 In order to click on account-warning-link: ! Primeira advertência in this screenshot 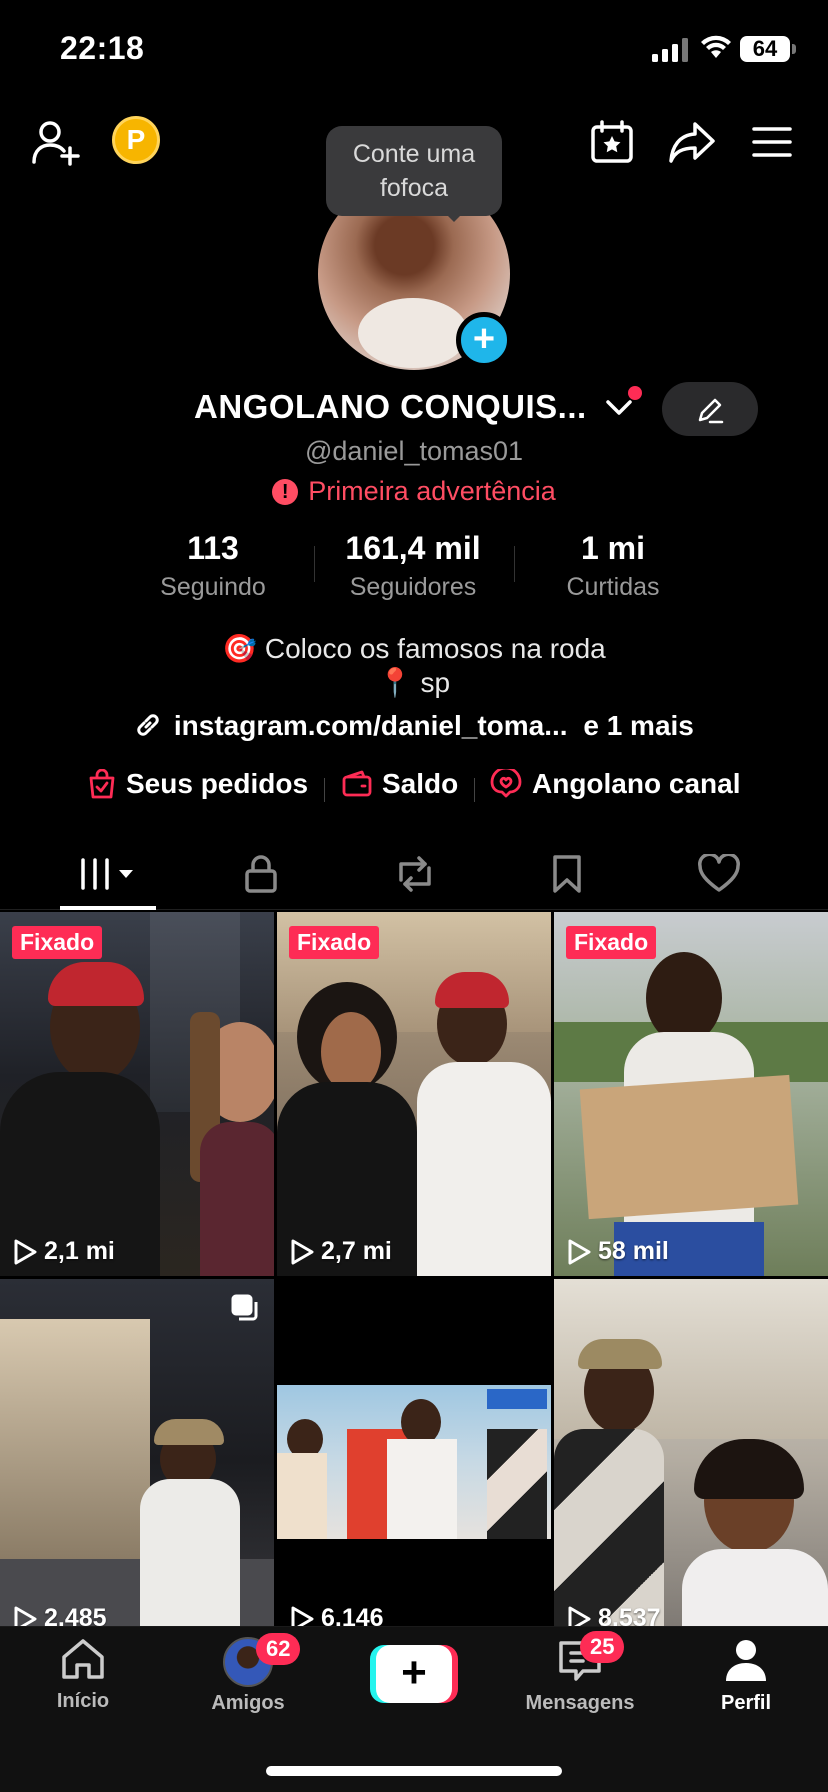, I will do `click(414, 491)`.